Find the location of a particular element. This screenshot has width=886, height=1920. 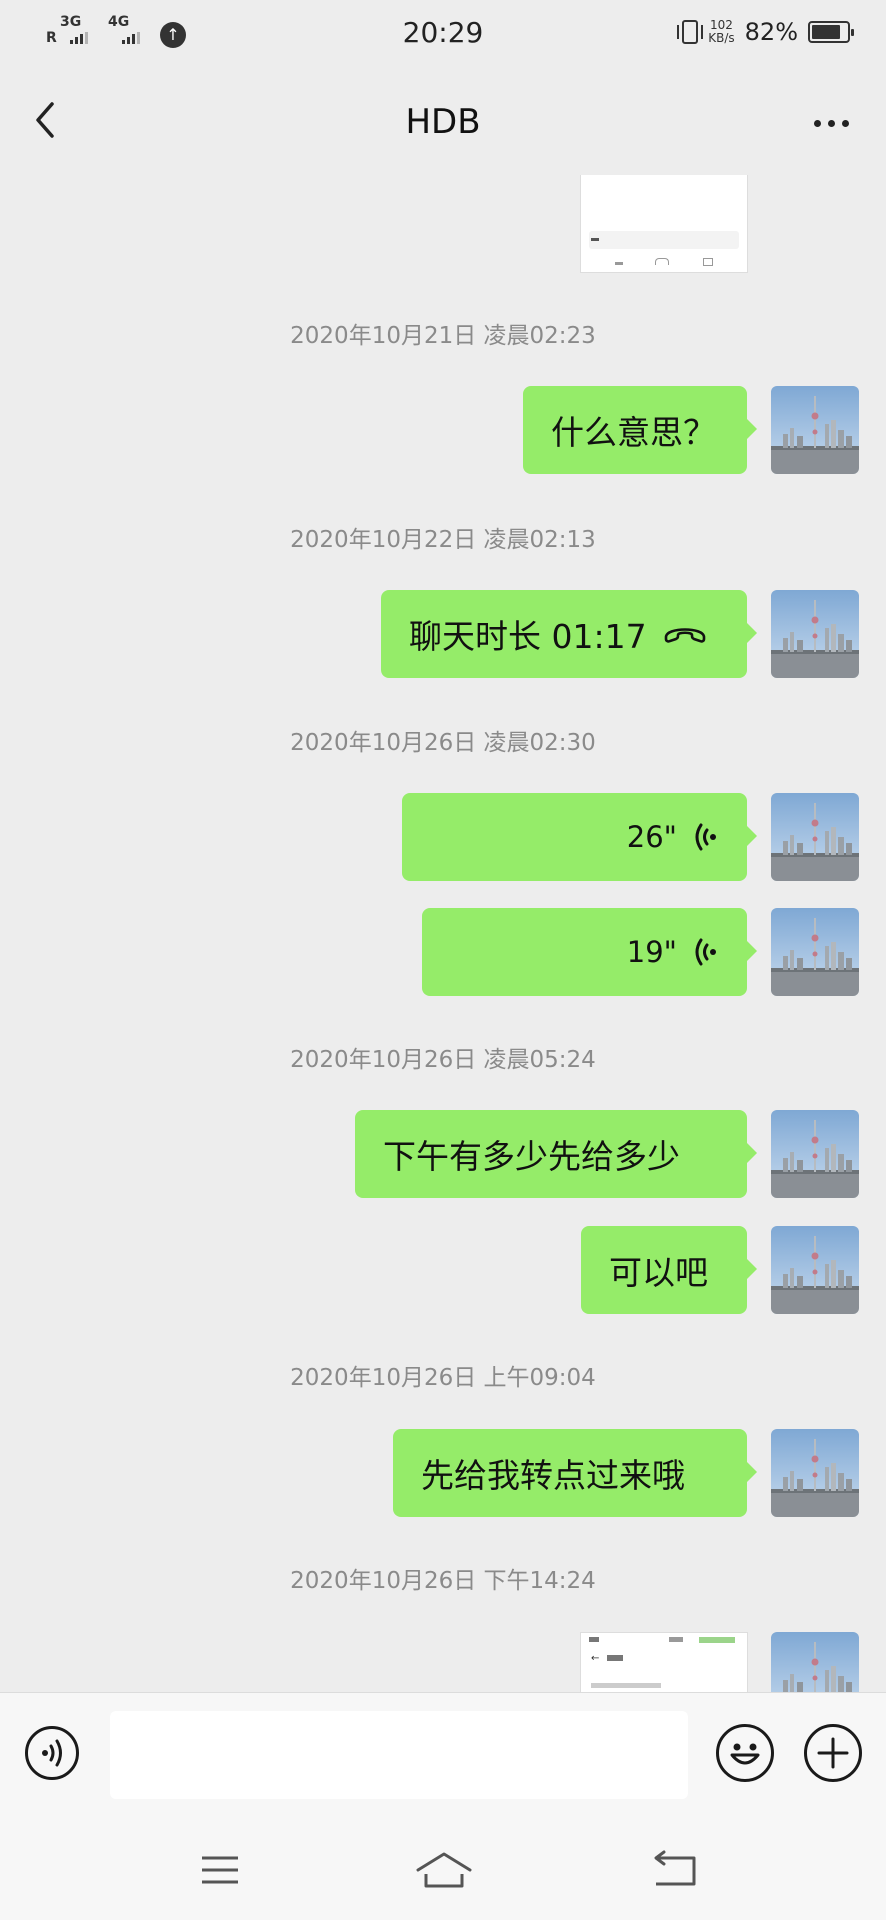

hangup-phone-icon is located at coordinates (684, 635).